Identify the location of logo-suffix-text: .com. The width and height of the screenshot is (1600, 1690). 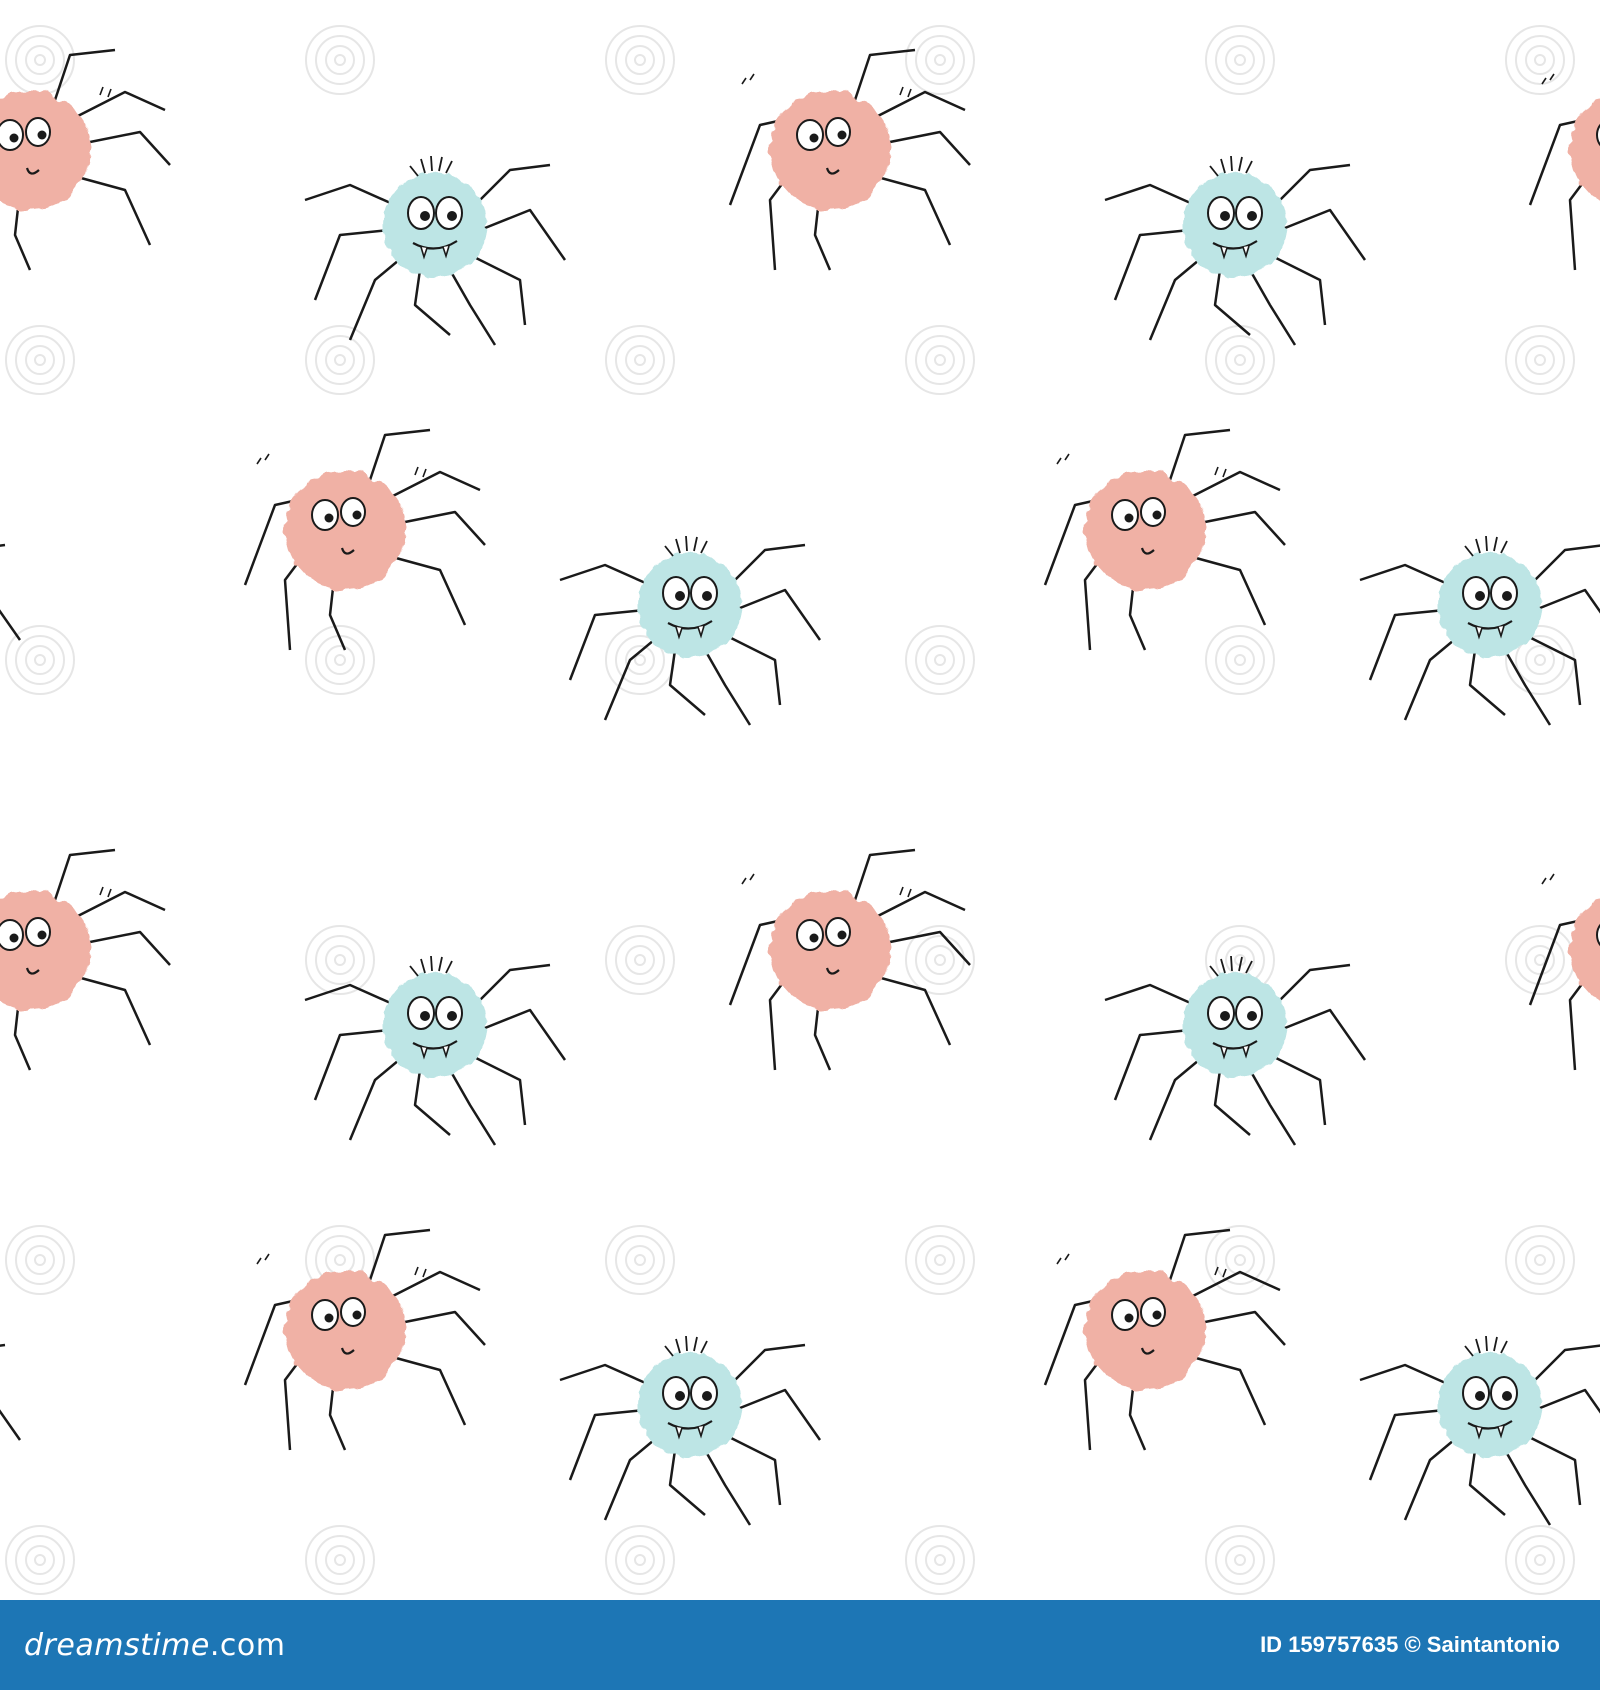
(247, 1645).